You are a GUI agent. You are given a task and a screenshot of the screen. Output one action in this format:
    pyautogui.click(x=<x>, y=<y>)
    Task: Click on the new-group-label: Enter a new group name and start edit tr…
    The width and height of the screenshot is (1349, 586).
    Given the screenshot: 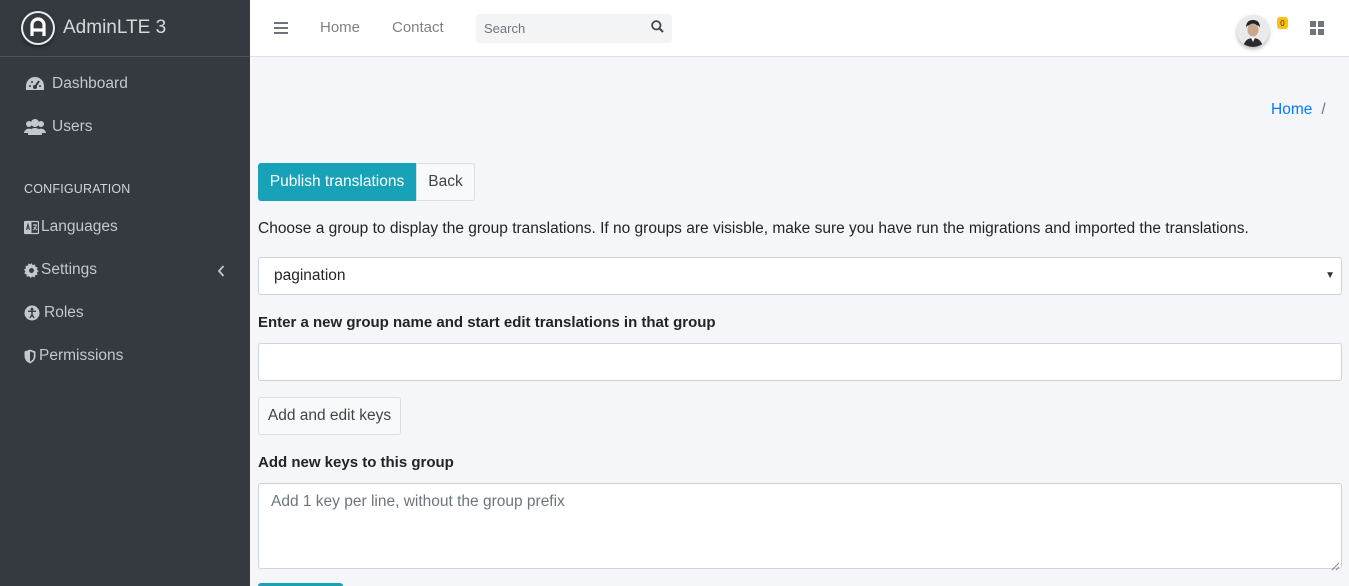 What is the action you would take?
    pyautogui.click(x=487, y=322)
    